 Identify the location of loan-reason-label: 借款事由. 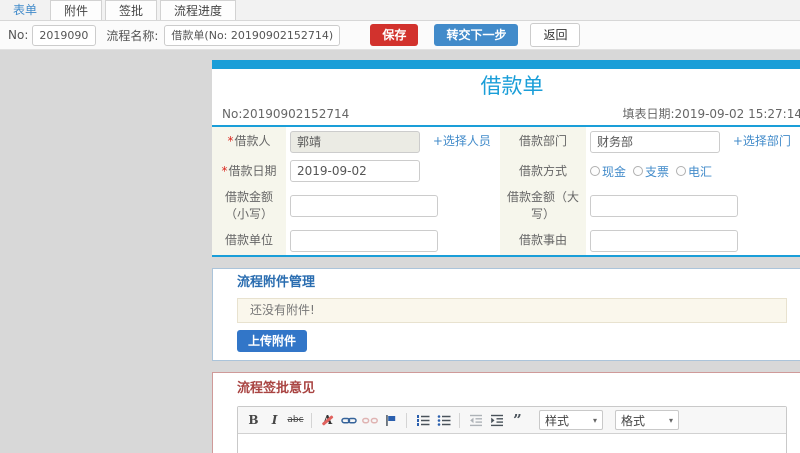
(543, 241).